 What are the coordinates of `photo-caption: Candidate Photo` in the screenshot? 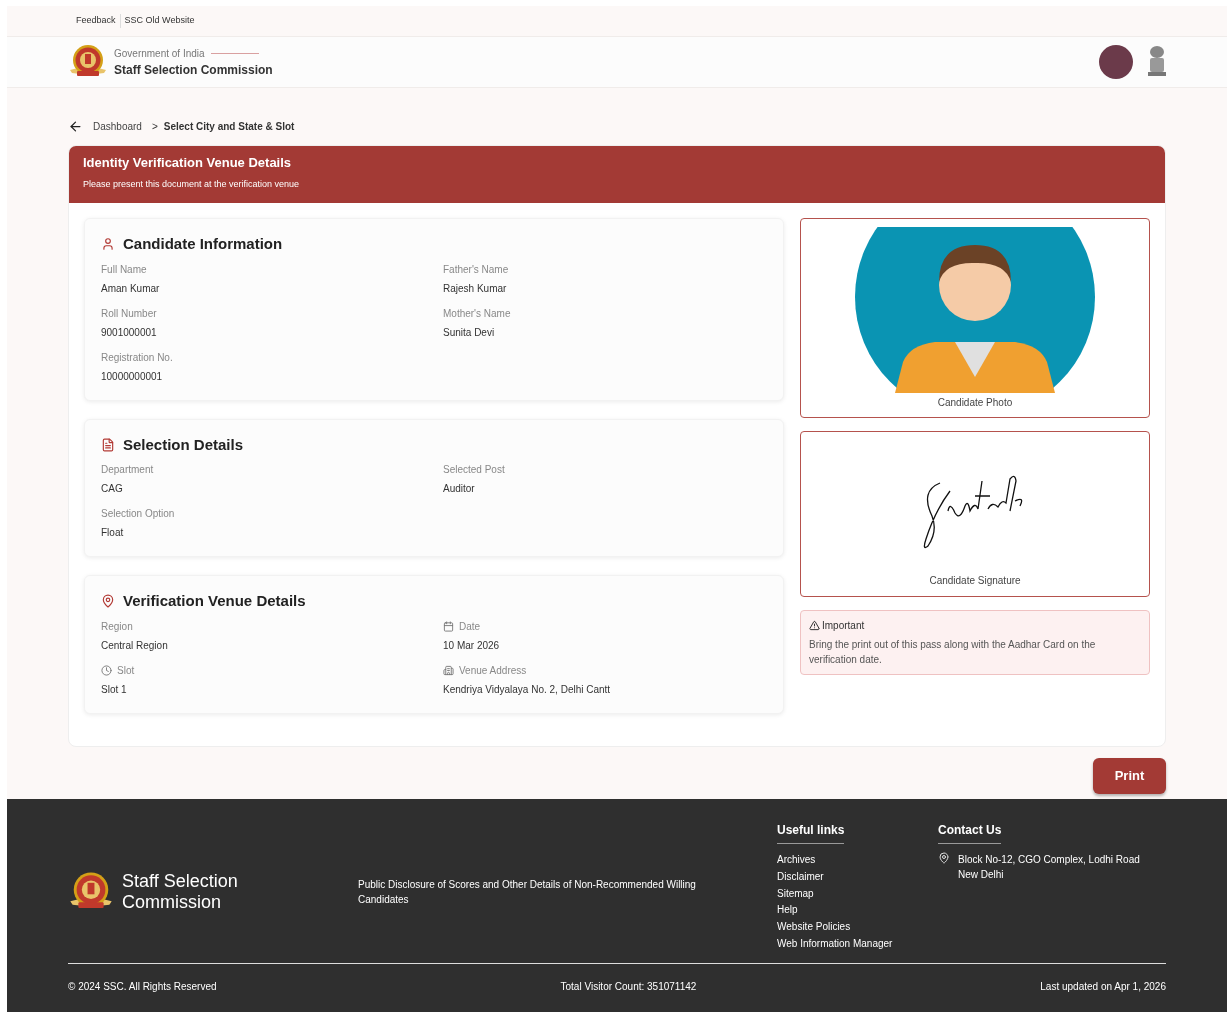 It's located at (975, 403).